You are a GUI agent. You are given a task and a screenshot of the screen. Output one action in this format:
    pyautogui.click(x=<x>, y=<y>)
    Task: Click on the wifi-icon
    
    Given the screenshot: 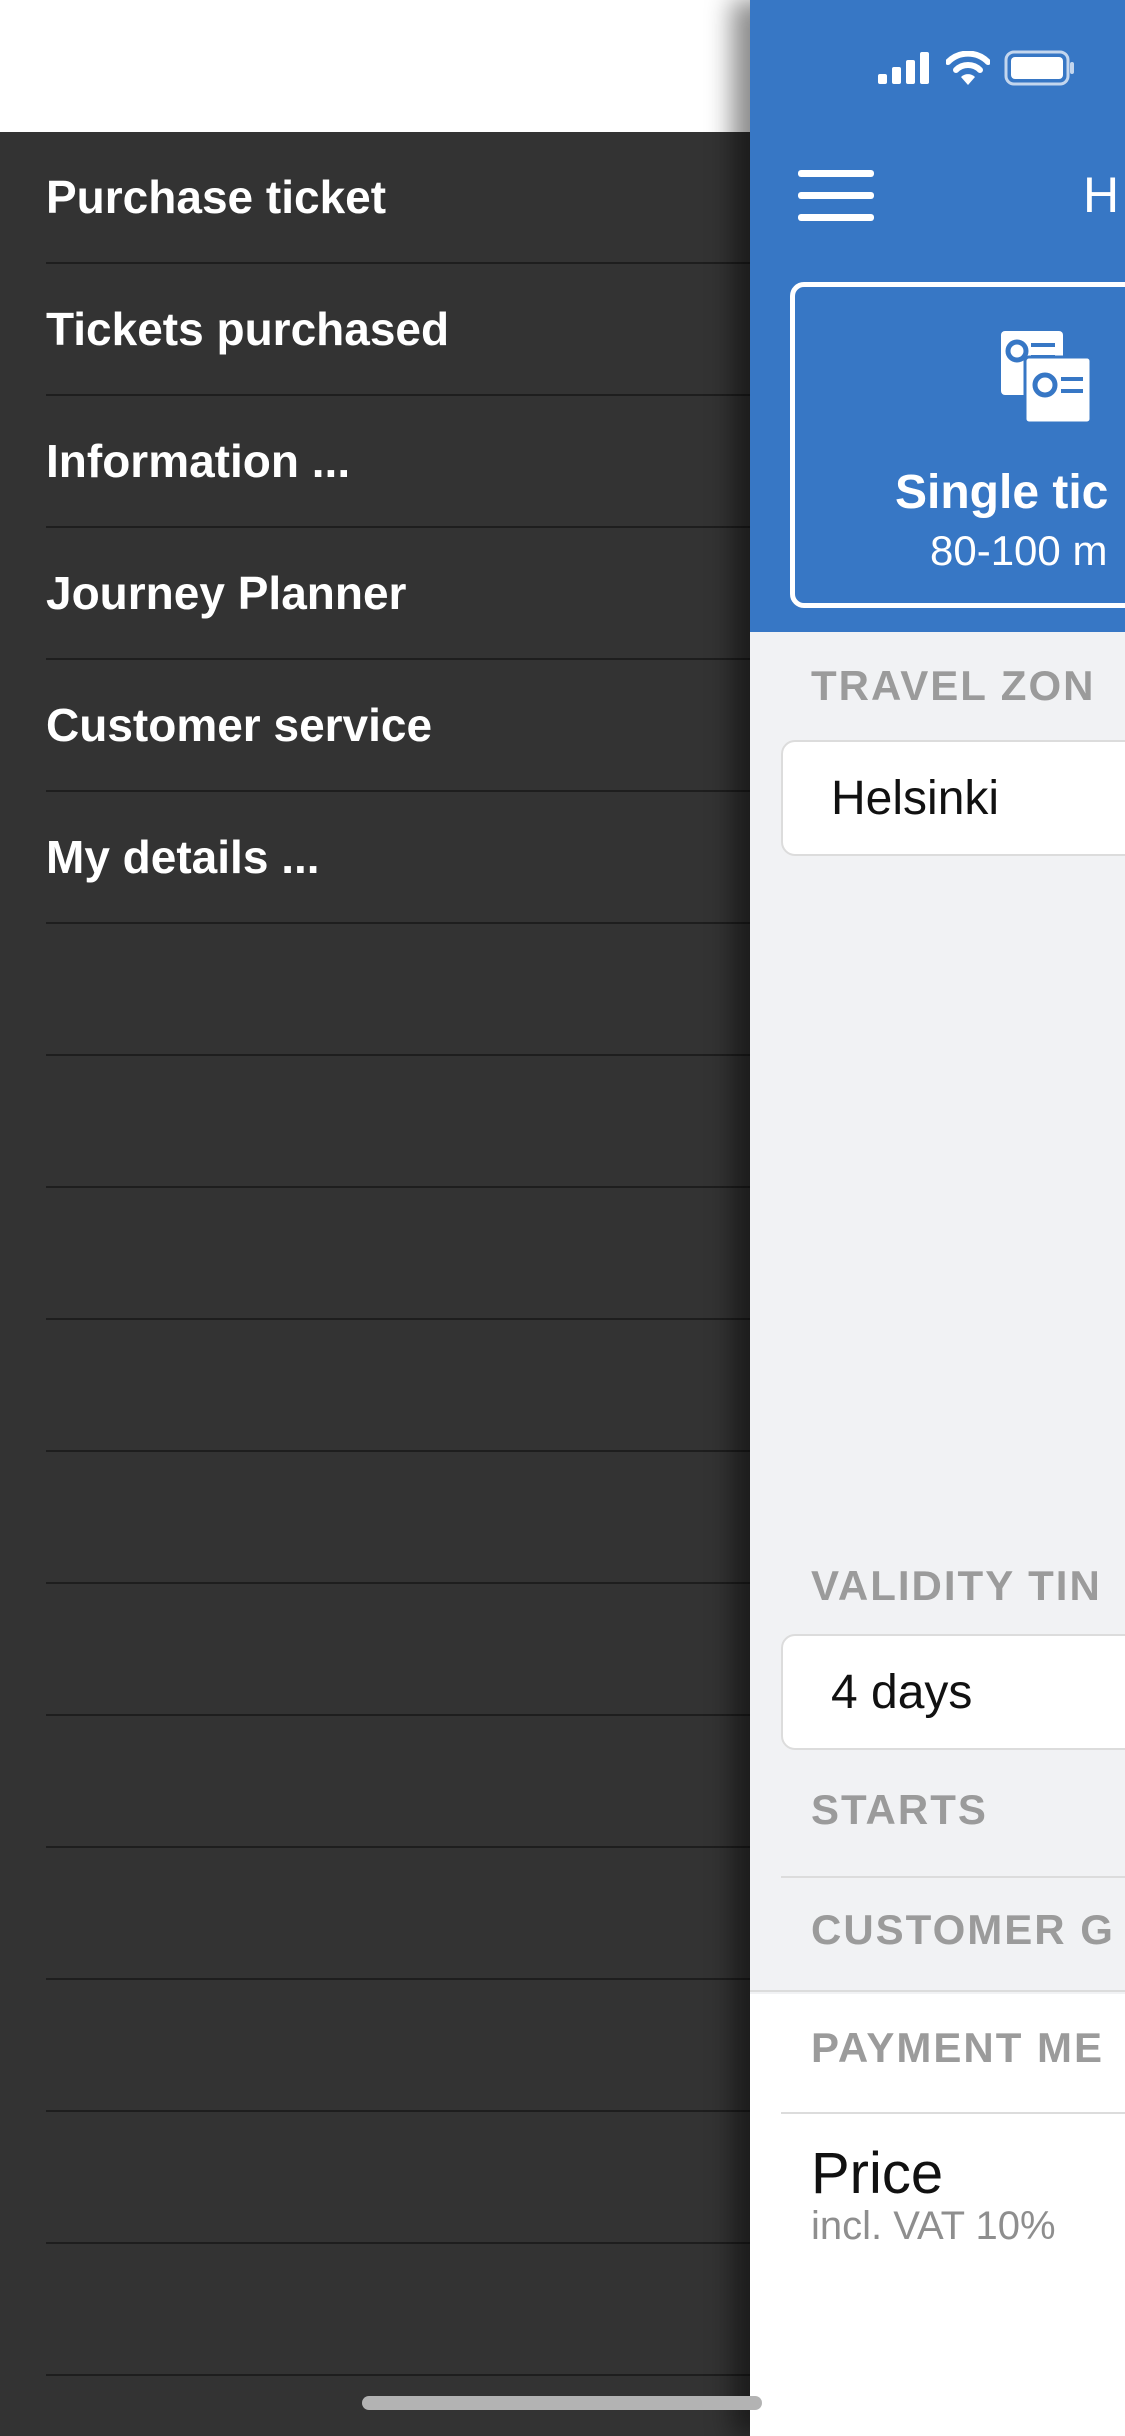 What is the action you would take?
    pyautogui.click(x=968, y=68)
    